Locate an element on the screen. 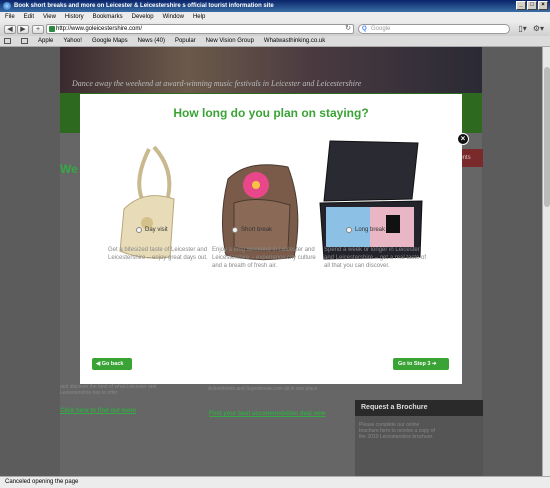 The width and height of the screenshot is (550, 488). menu-view: View is located at coordinates (49, 17).